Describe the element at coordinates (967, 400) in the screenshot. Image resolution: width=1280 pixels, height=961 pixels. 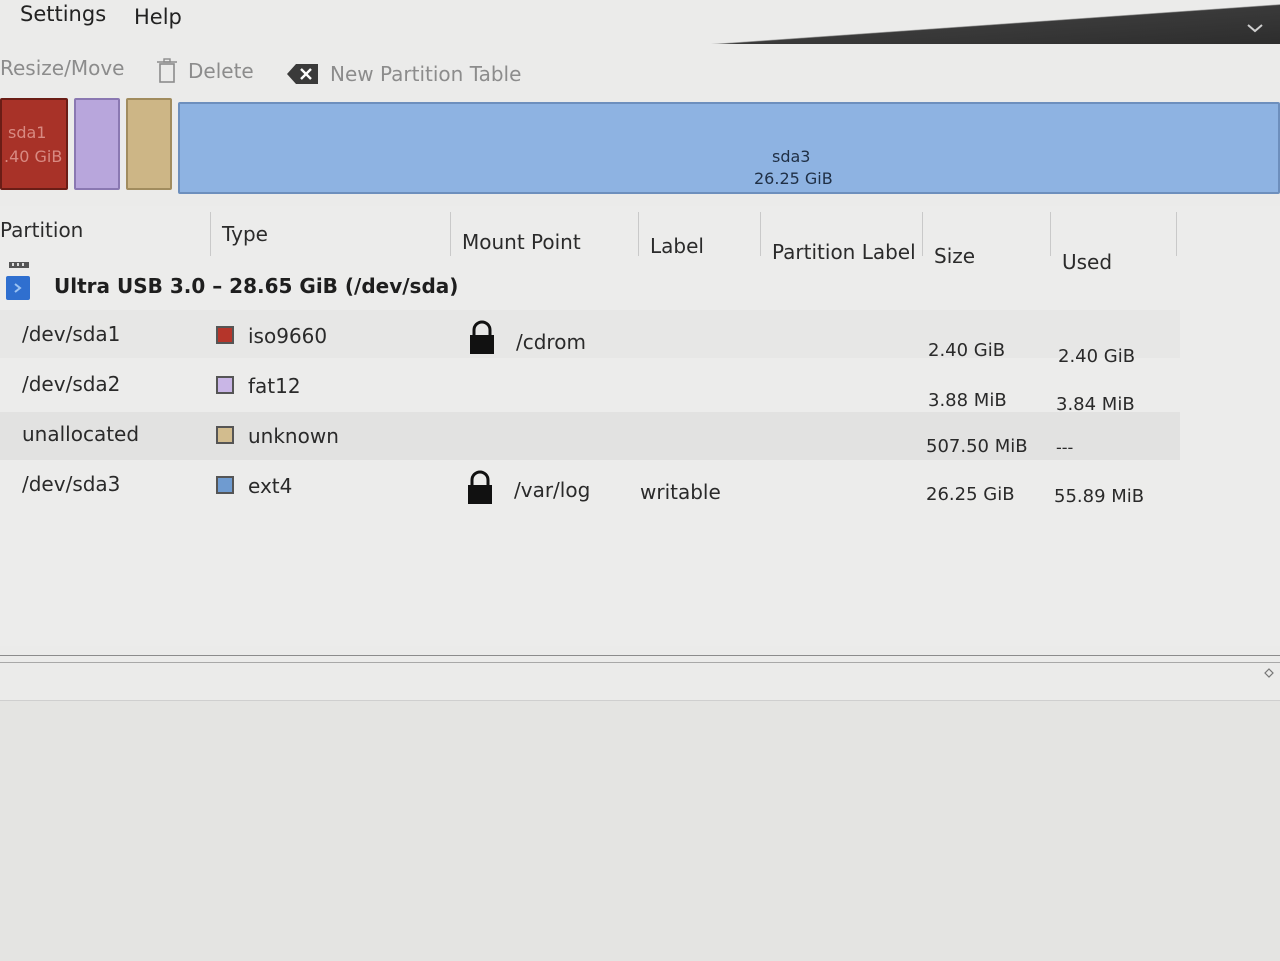
I see `partition-size: 3.88 MiB` at that location.